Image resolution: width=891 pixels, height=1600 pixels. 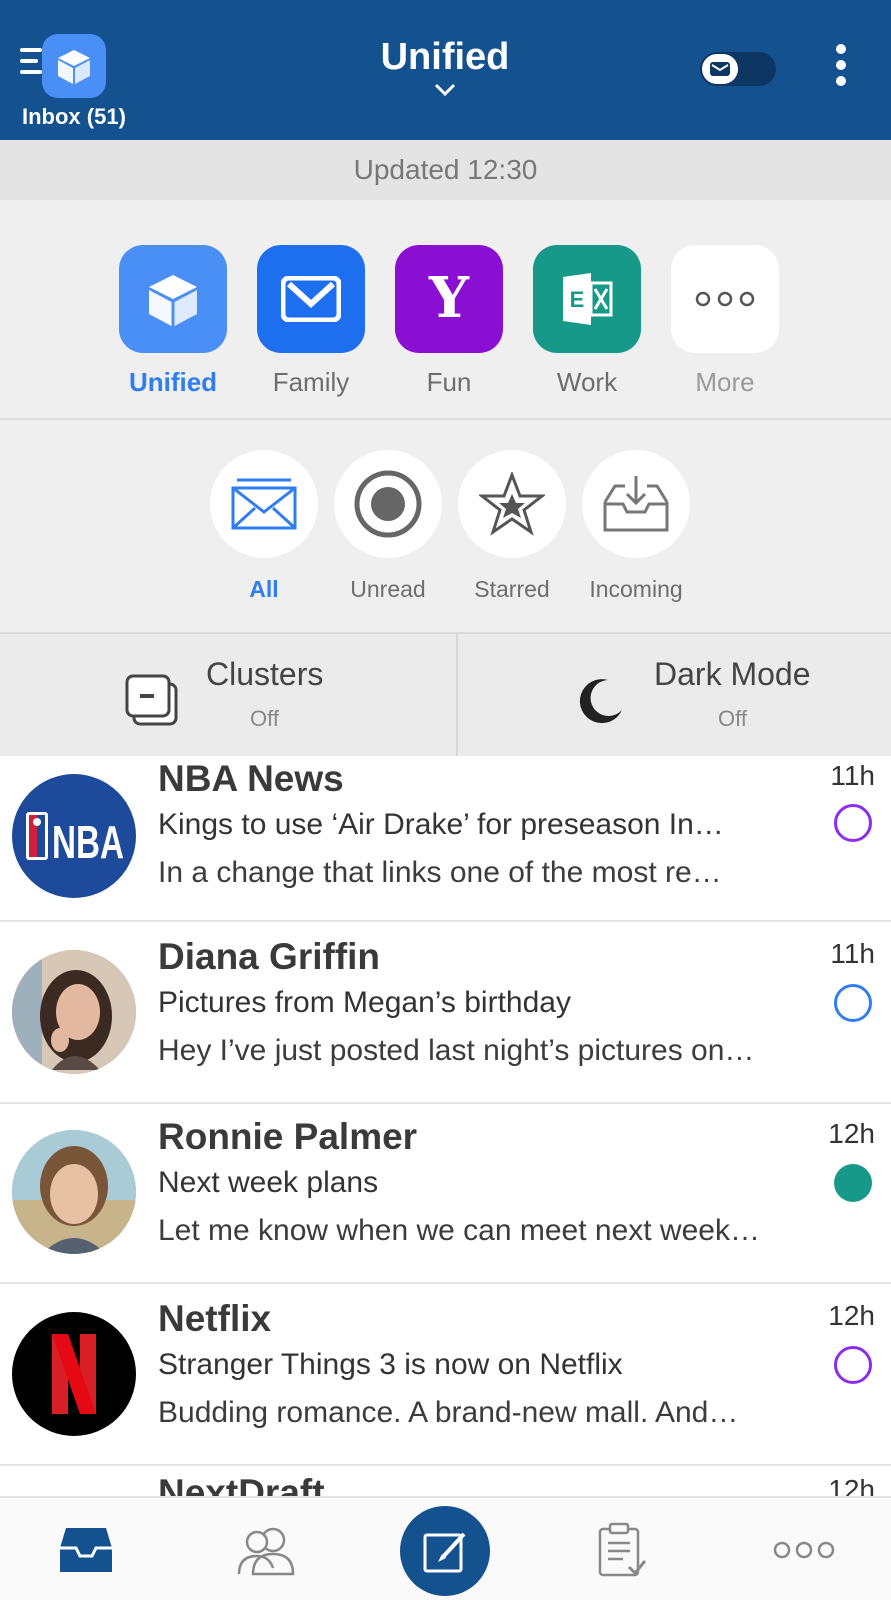 I want to click on account-work: E Work, so click(x=587, y=321).